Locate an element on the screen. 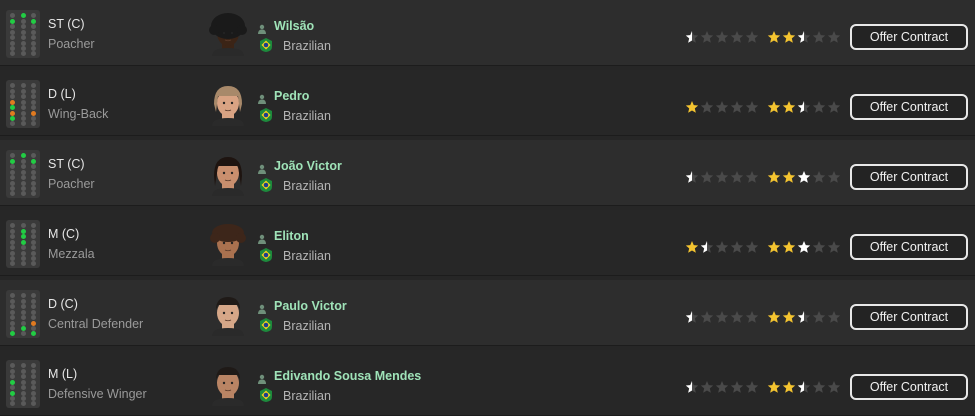 This screenshot has width=975, height=416. player-name-link: Eliton is located at coordinates (291, 236).